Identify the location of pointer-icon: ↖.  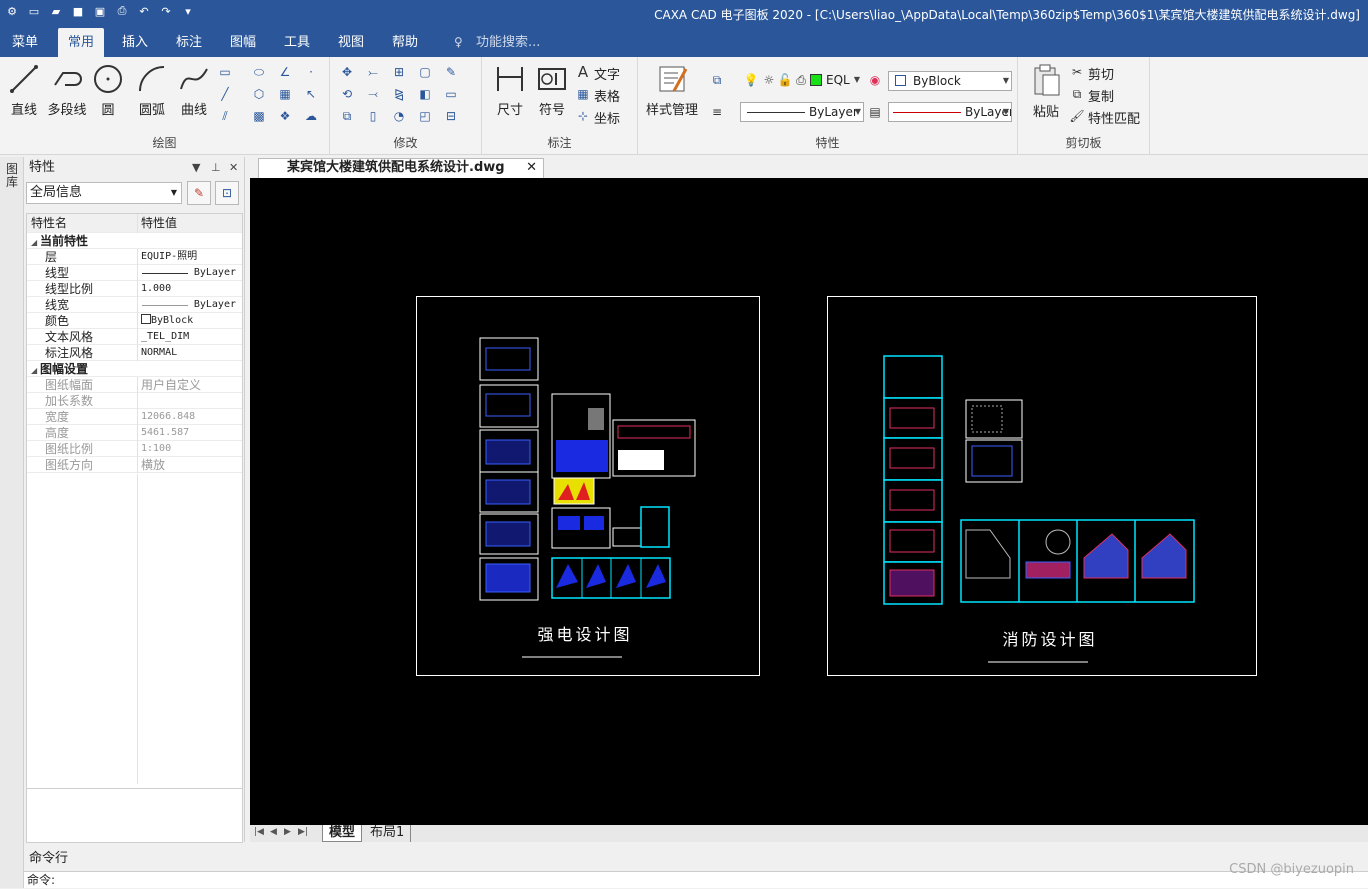
(311, 94).